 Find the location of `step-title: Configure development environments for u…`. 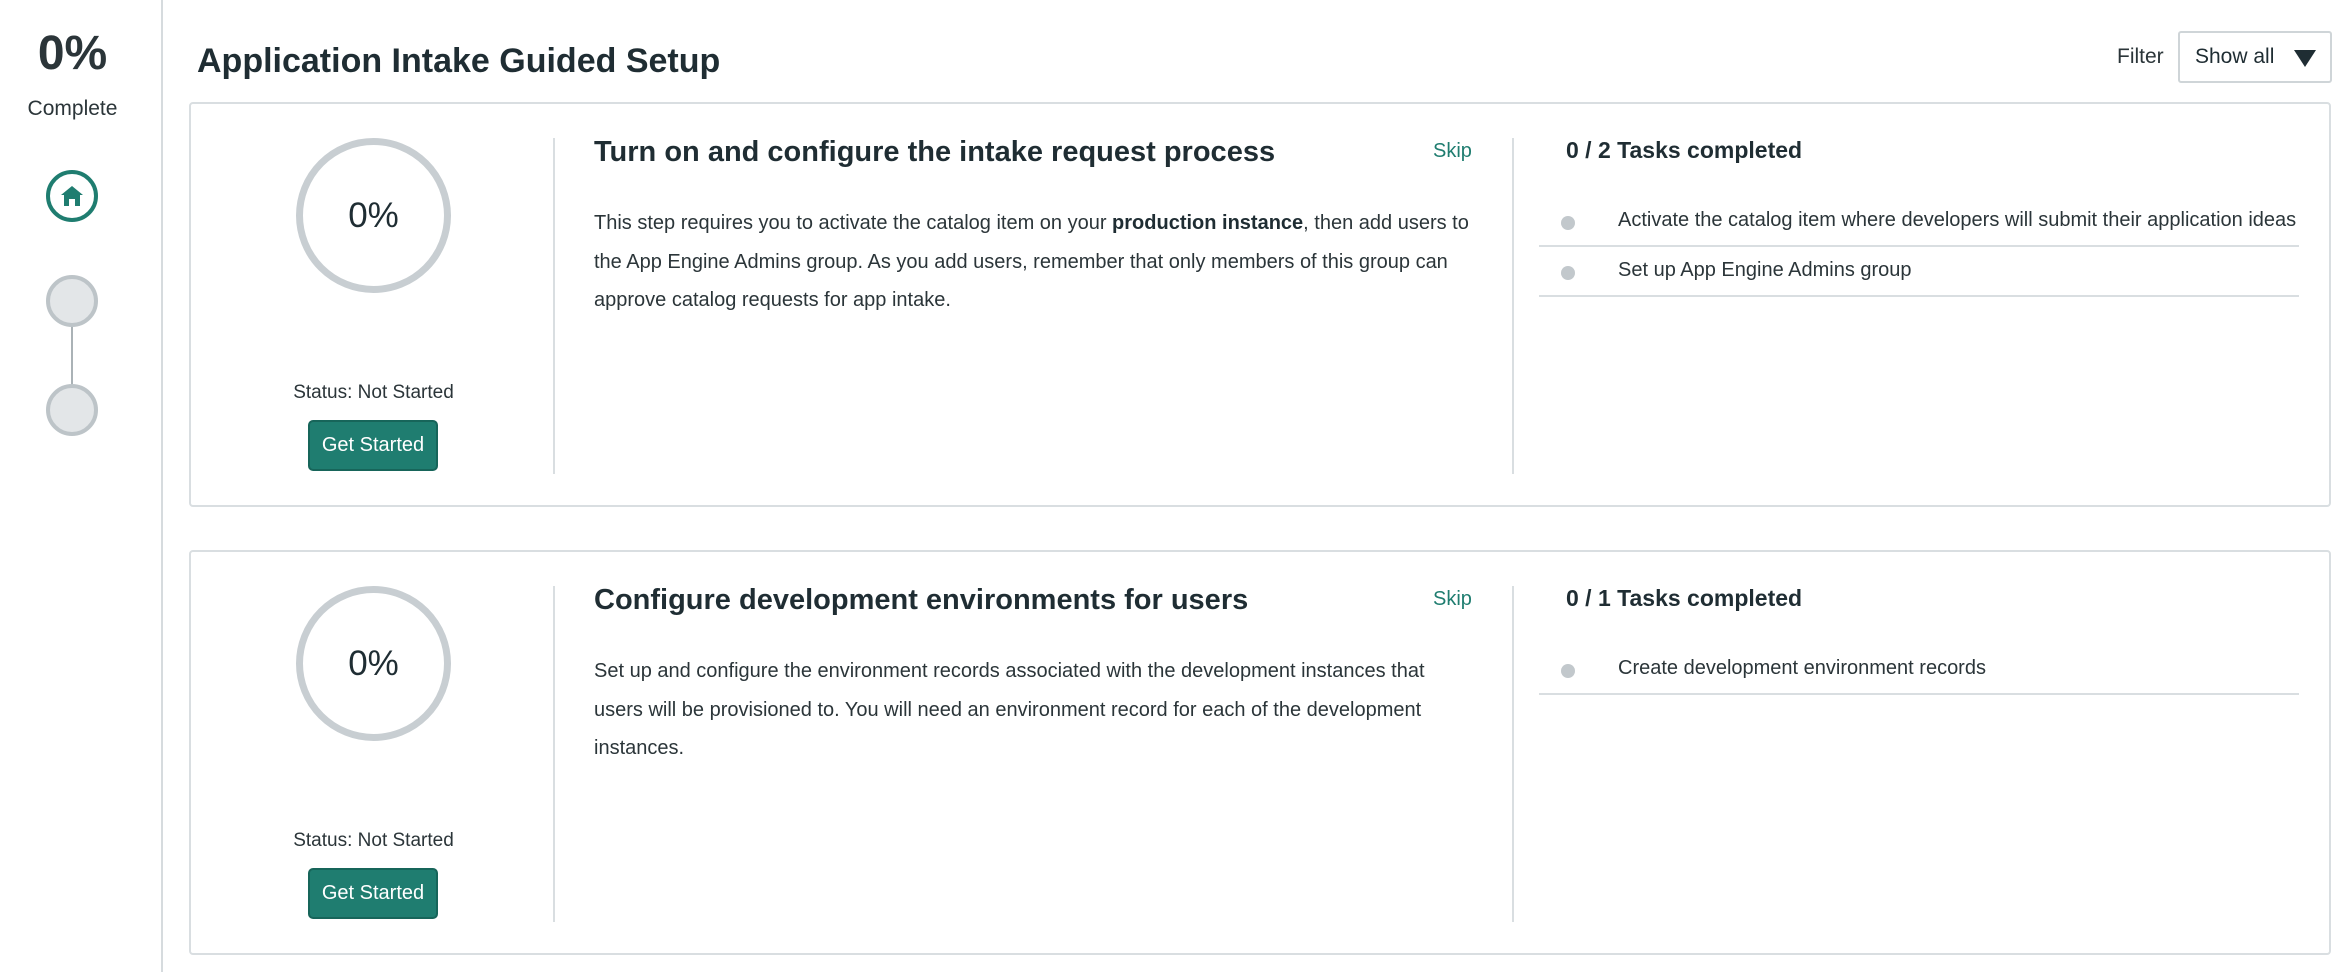

step-title: Configure development environments for u… is located at coordinates (921, 600).